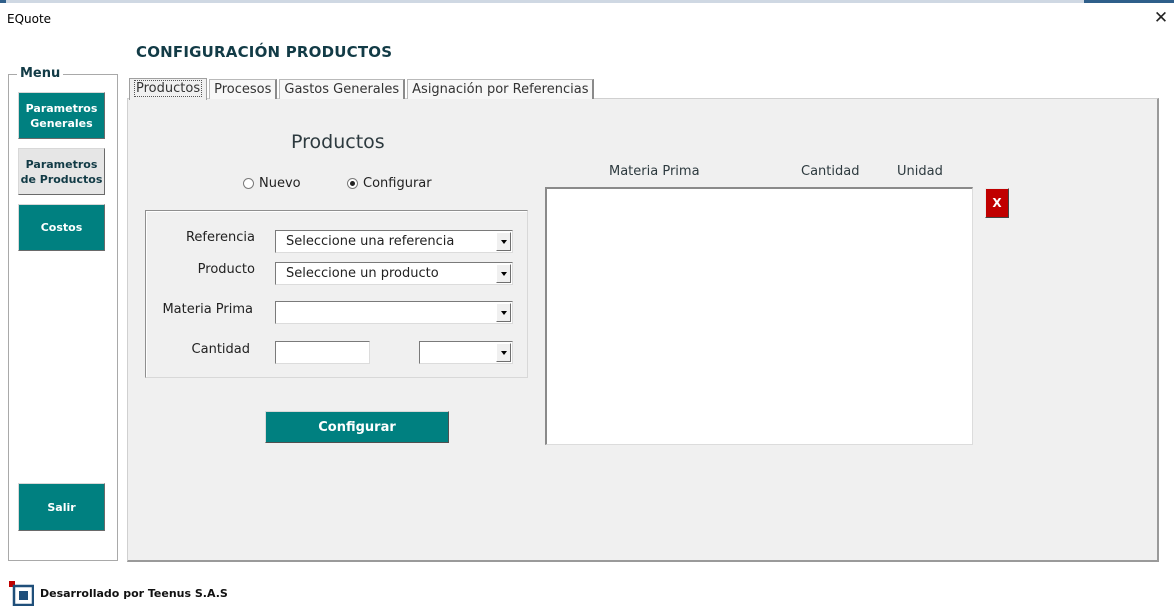 This screenshot has height=613, width=1174. I want to click on tab-asignacion-referencias: Asignación por Referencias, so click(501, 89).